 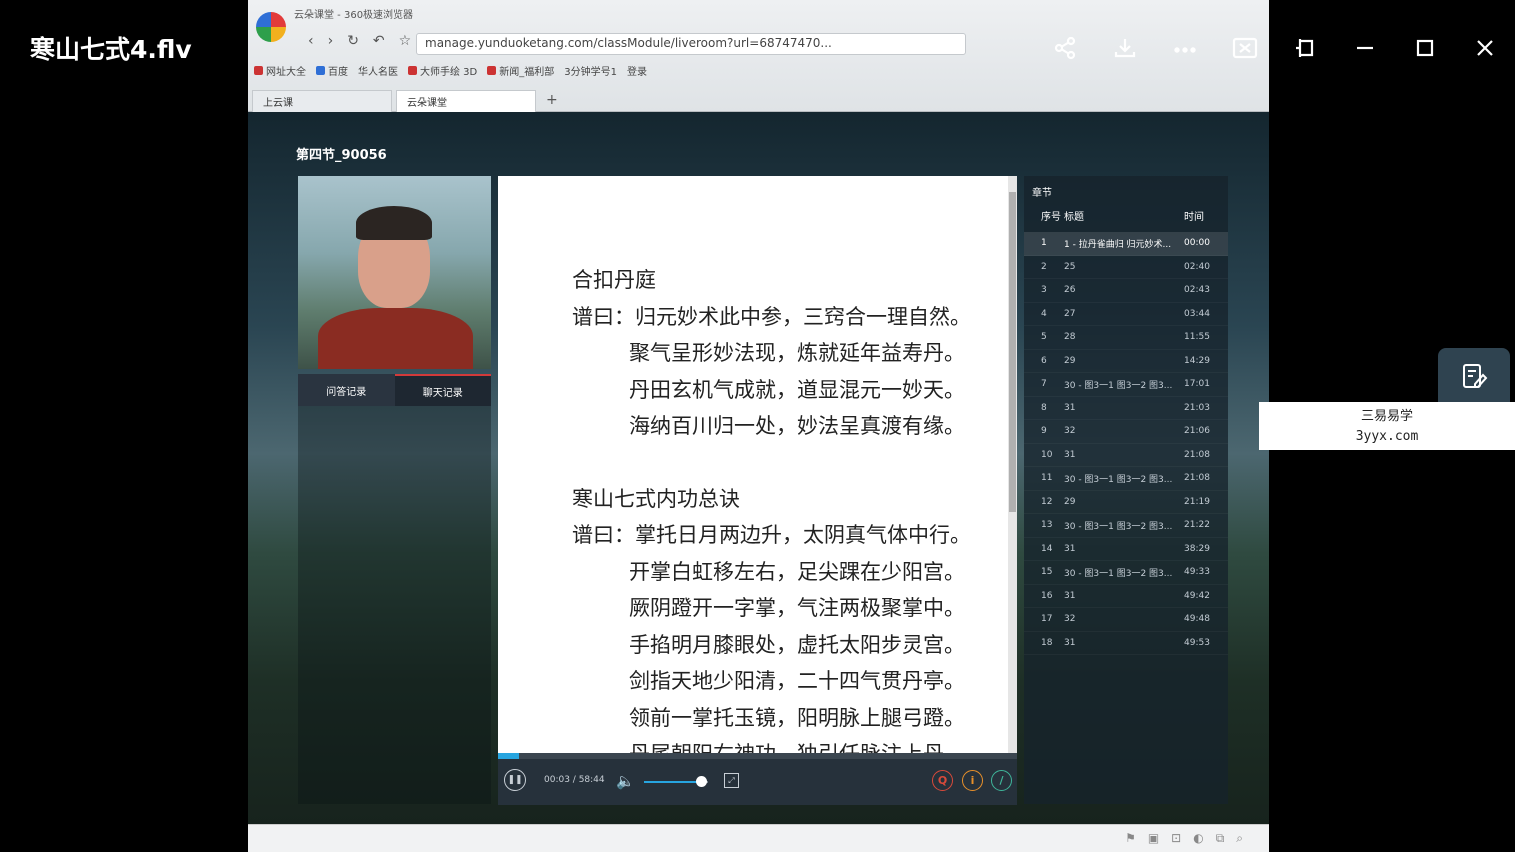 What do you see at coordinates (1044, 243) in the screenshot?
I see `chapter-num: 1` at bounding box center [1044, 243].